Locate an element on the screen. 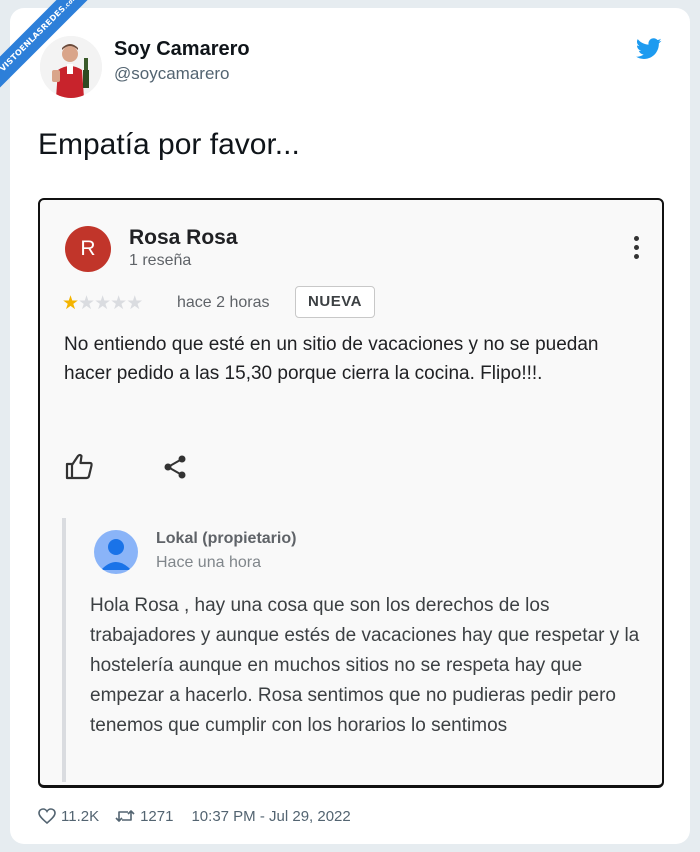  owner-reply-time: Hace una hora is located at coordinates (208, 562).